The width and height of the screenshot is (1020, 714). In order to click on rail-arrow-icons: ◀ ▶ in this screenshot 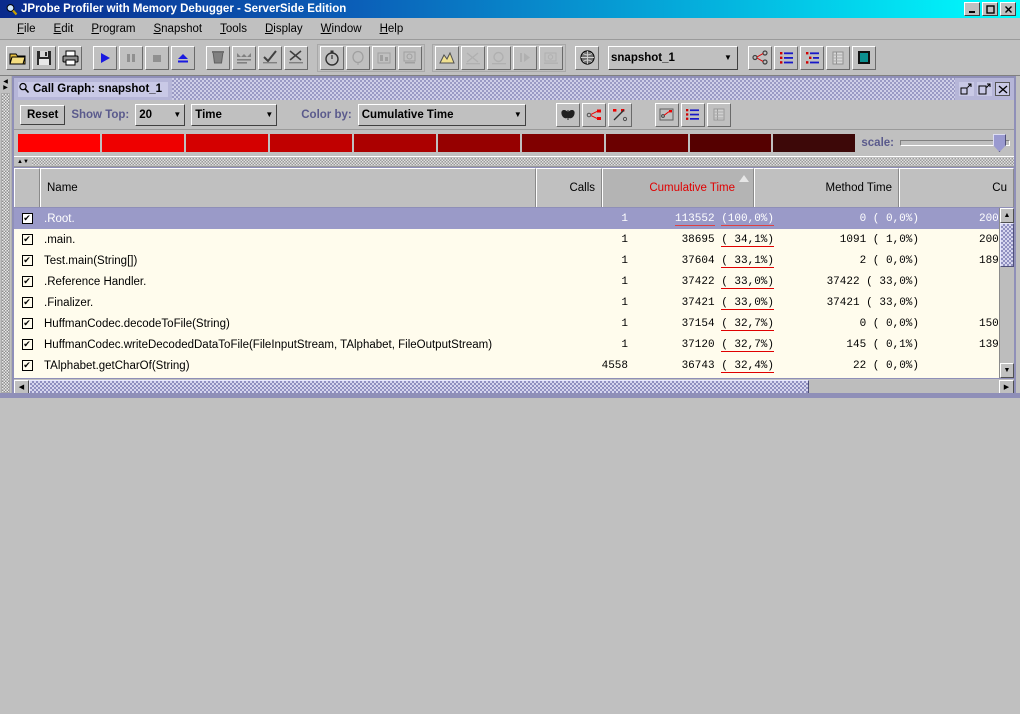, I will do `click(5, 83)`.